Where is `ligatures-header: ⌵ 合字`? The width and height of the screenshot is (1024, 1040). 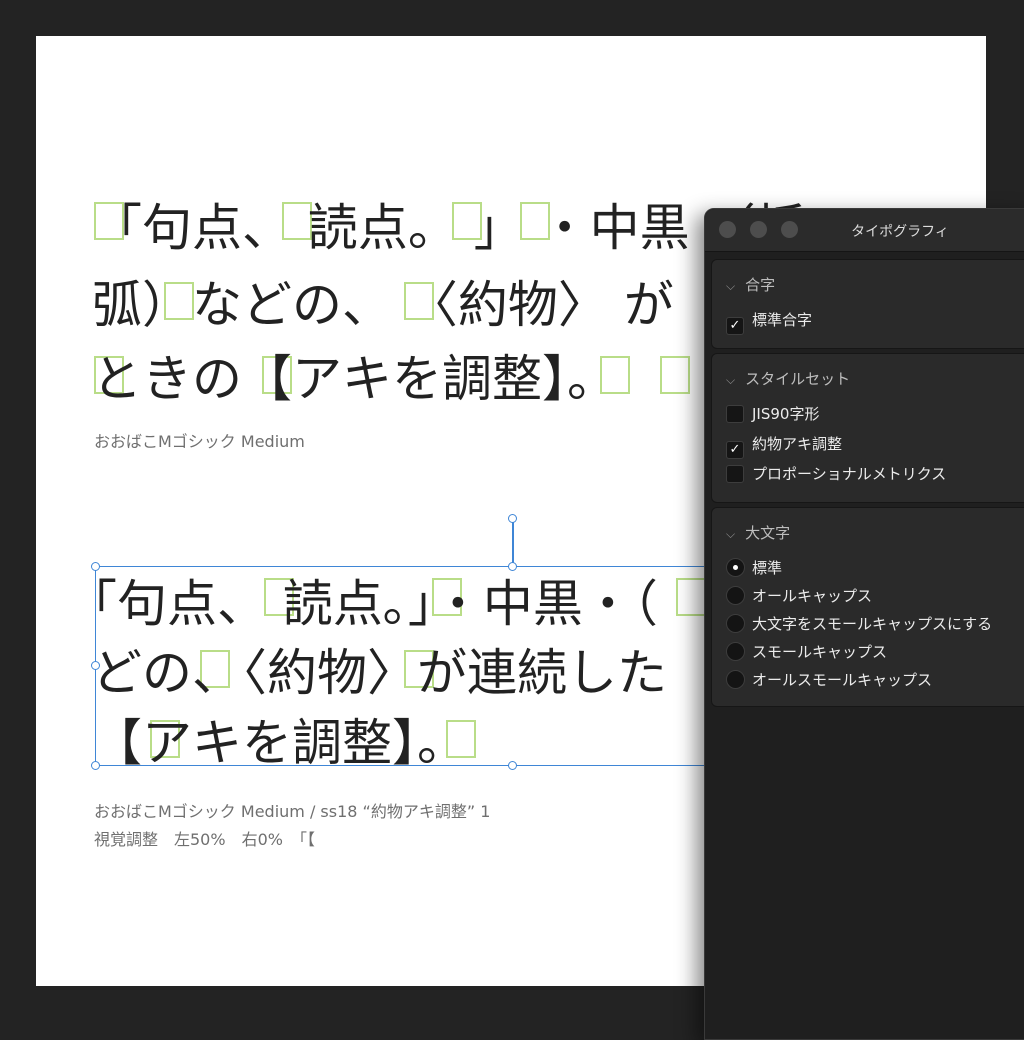
ligatures-header: ⌵ 合字 is located at coordinates (750, 284).